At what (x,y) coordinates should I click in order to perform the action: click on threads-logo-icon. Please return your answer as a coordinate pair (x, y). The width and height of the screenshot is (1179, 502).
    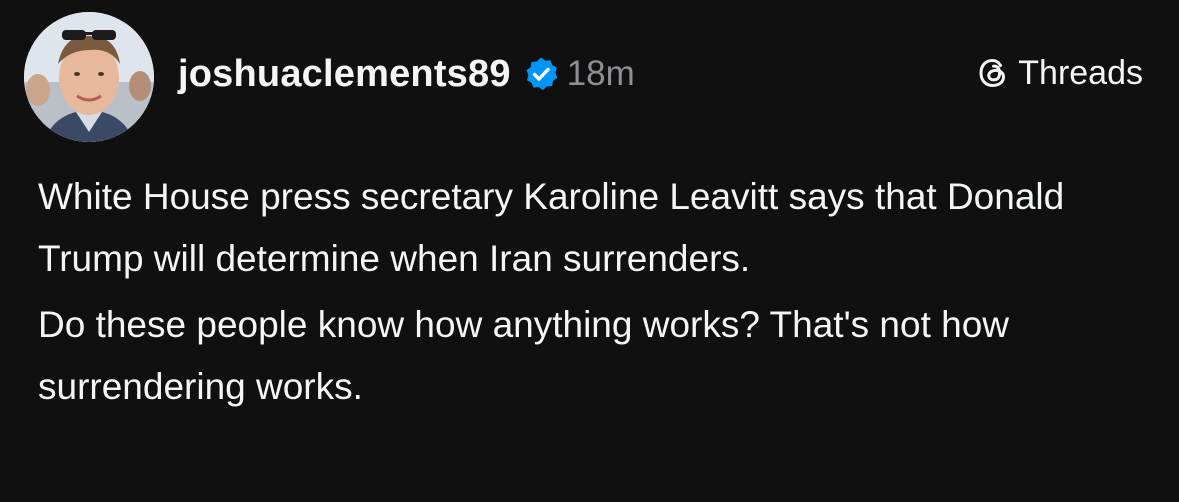
    Looking at the image, I should click on (993, 73).